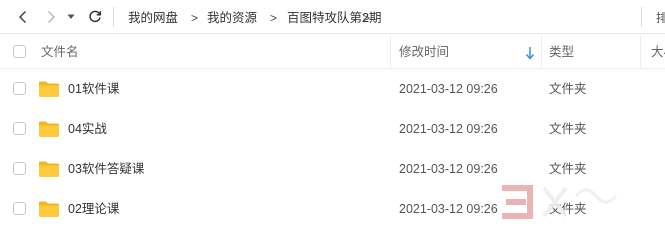 The width and height of the screenshot is (665, 242). Describe the element at coordinates (366, 18) in the screenshot. I see `breadcrumb-expand-arrow: >` at that location.